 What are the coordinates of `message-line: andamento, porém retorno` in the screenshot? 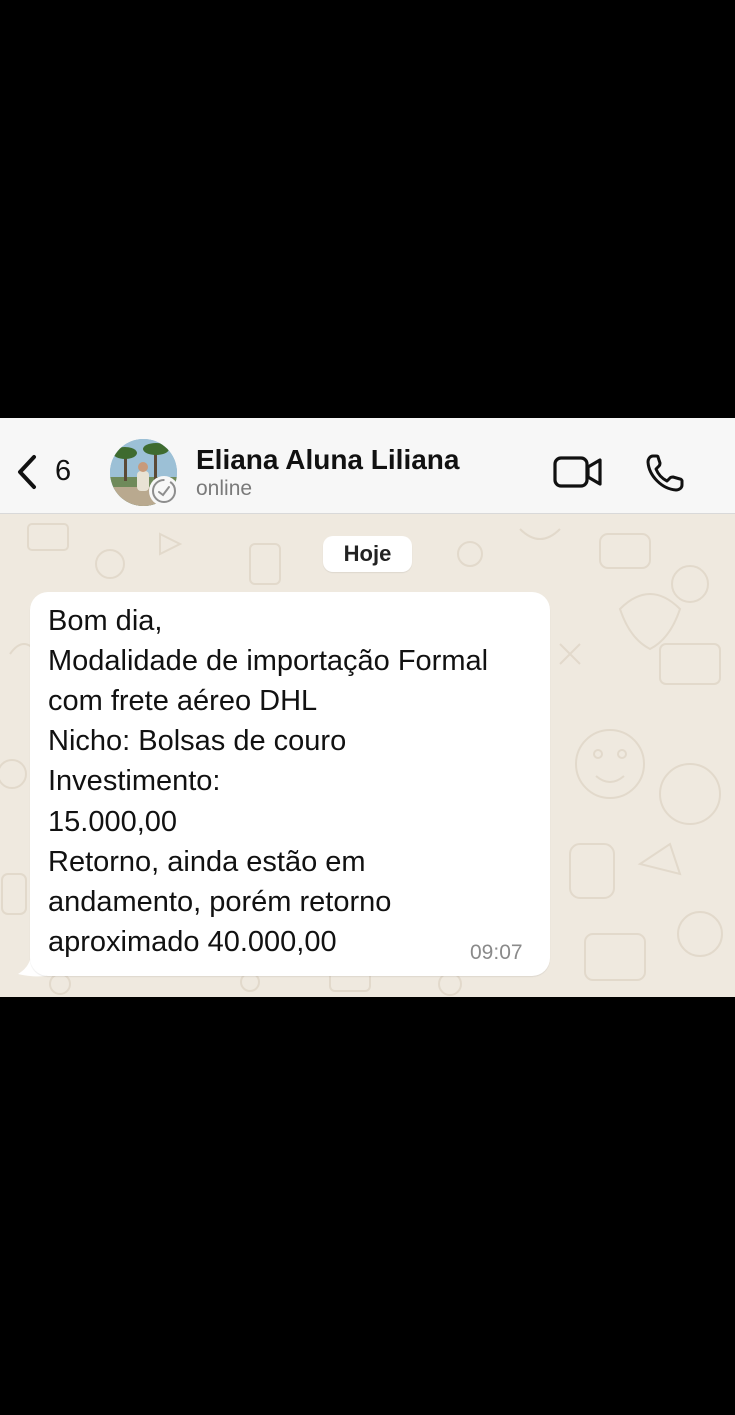 It's located at (220, 902).